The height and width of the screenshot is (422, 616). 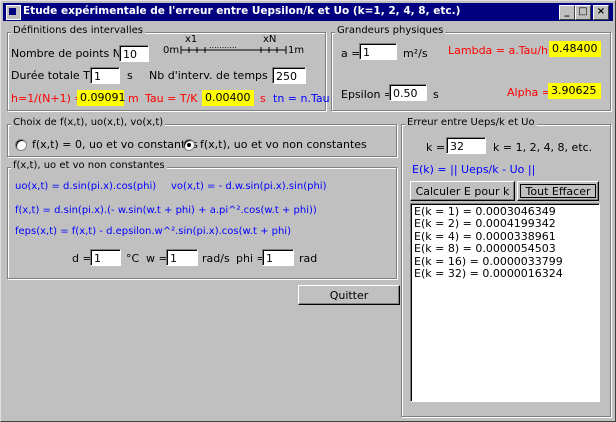 I want to click on w-input: 1, so click(x=182, y=257).